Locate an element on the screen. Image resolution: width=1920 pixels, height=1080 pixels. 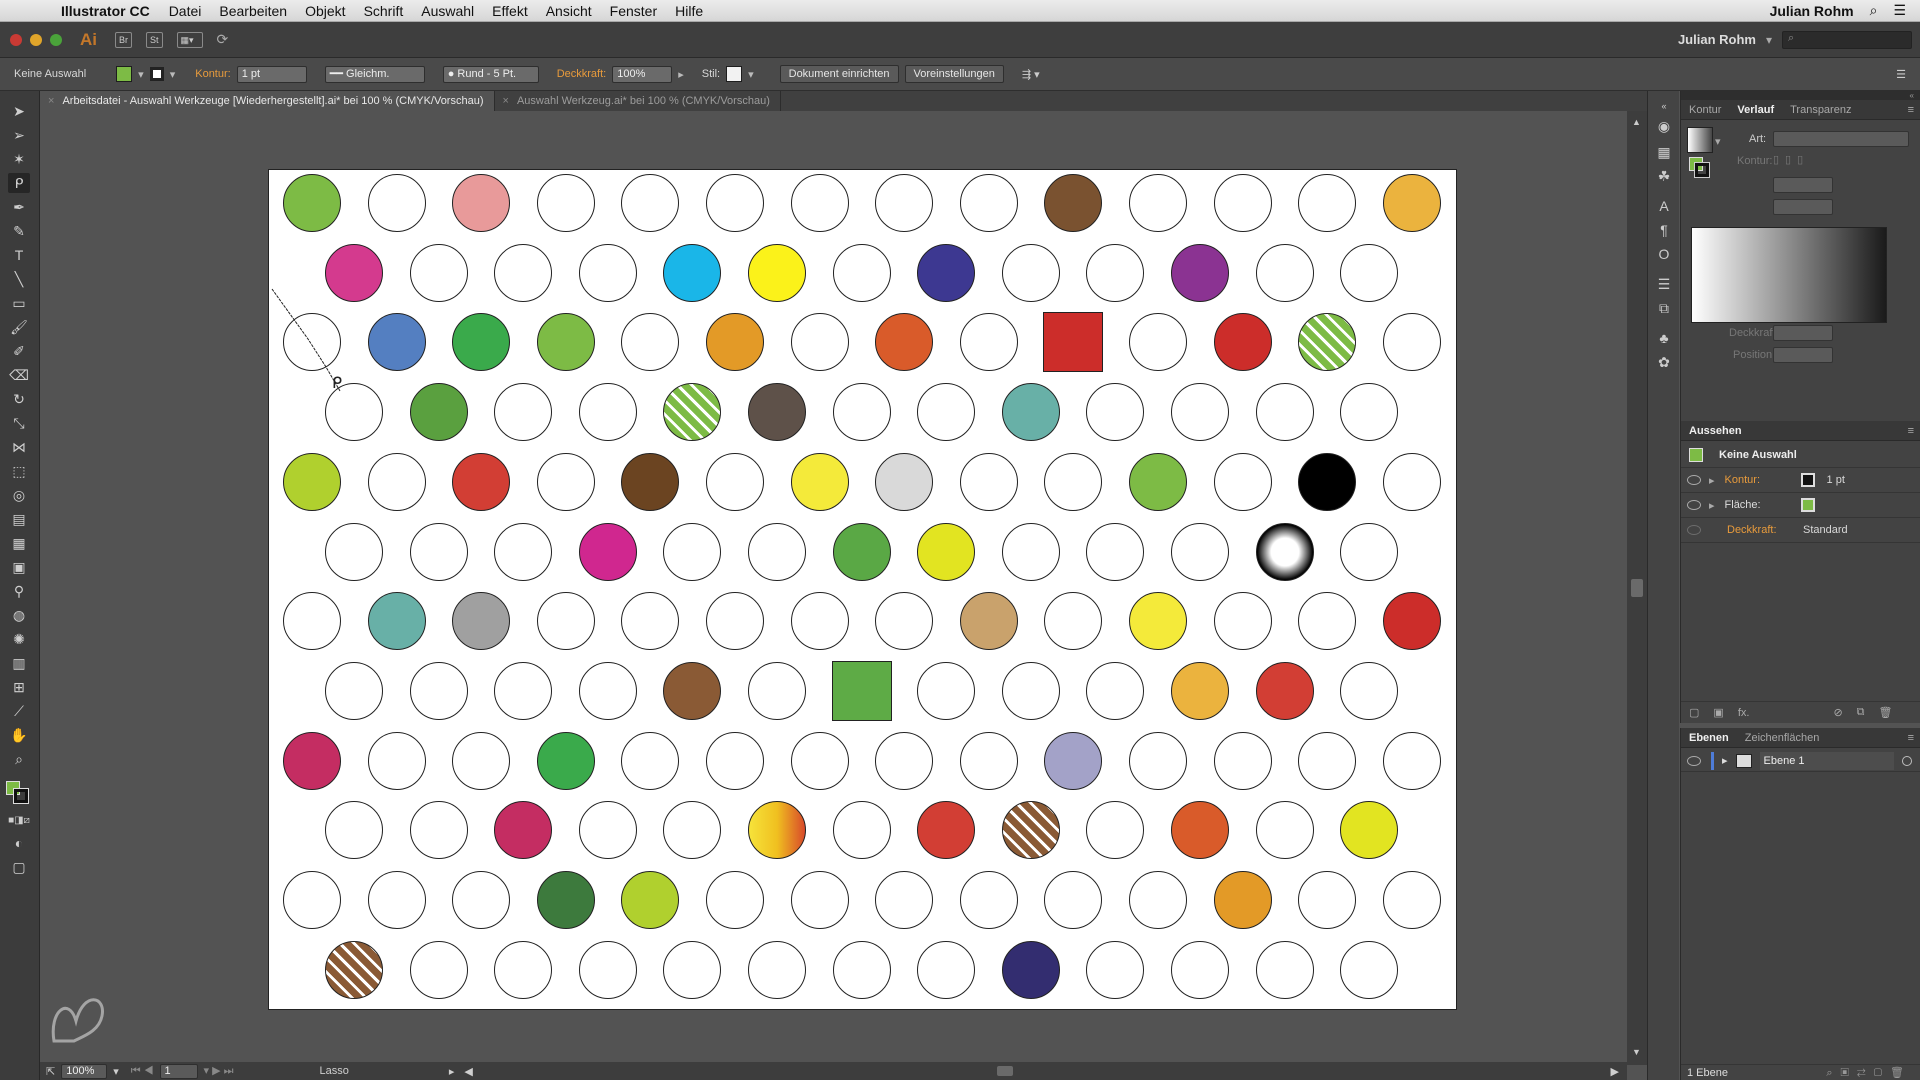
stroke-label: Kontur: is located at coordinates (212, 74).